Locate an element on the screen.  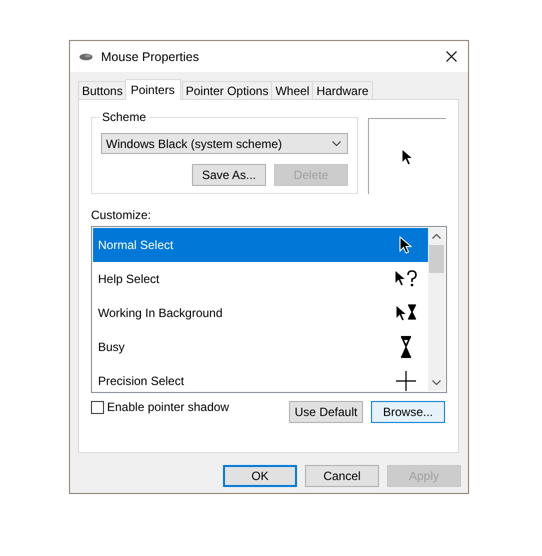
tab: Pointer Options is located at coordinates (227, 90).